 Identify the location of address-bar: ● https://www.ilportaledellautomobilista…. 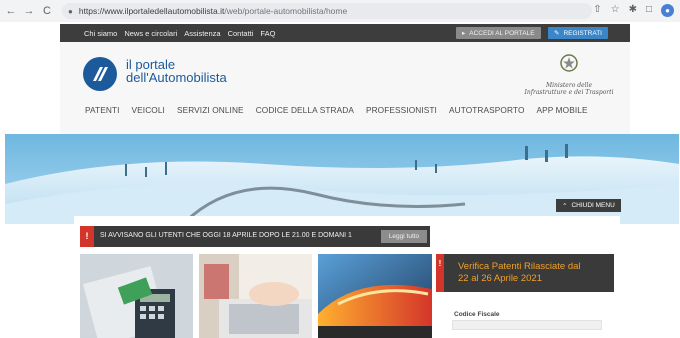
(327, 11).